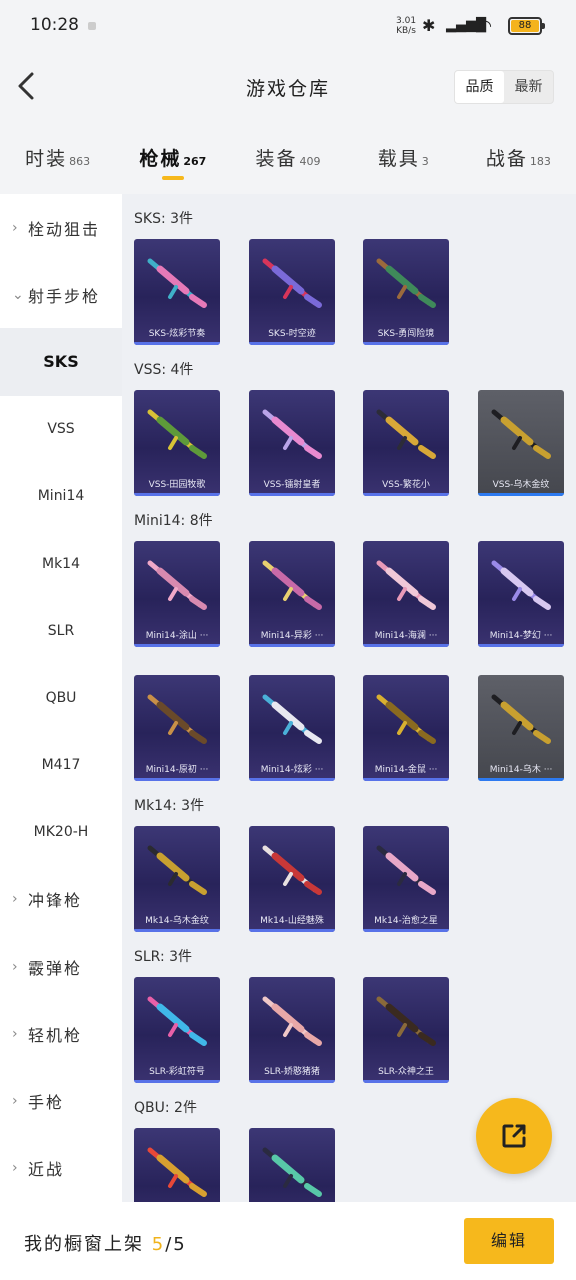 Image resolution: width=576 pixels, height=1280 pixels. Describe the element at coordinates (61, 429) in the screenshot. I see `sidebar-item-vss: VSS` at that location.